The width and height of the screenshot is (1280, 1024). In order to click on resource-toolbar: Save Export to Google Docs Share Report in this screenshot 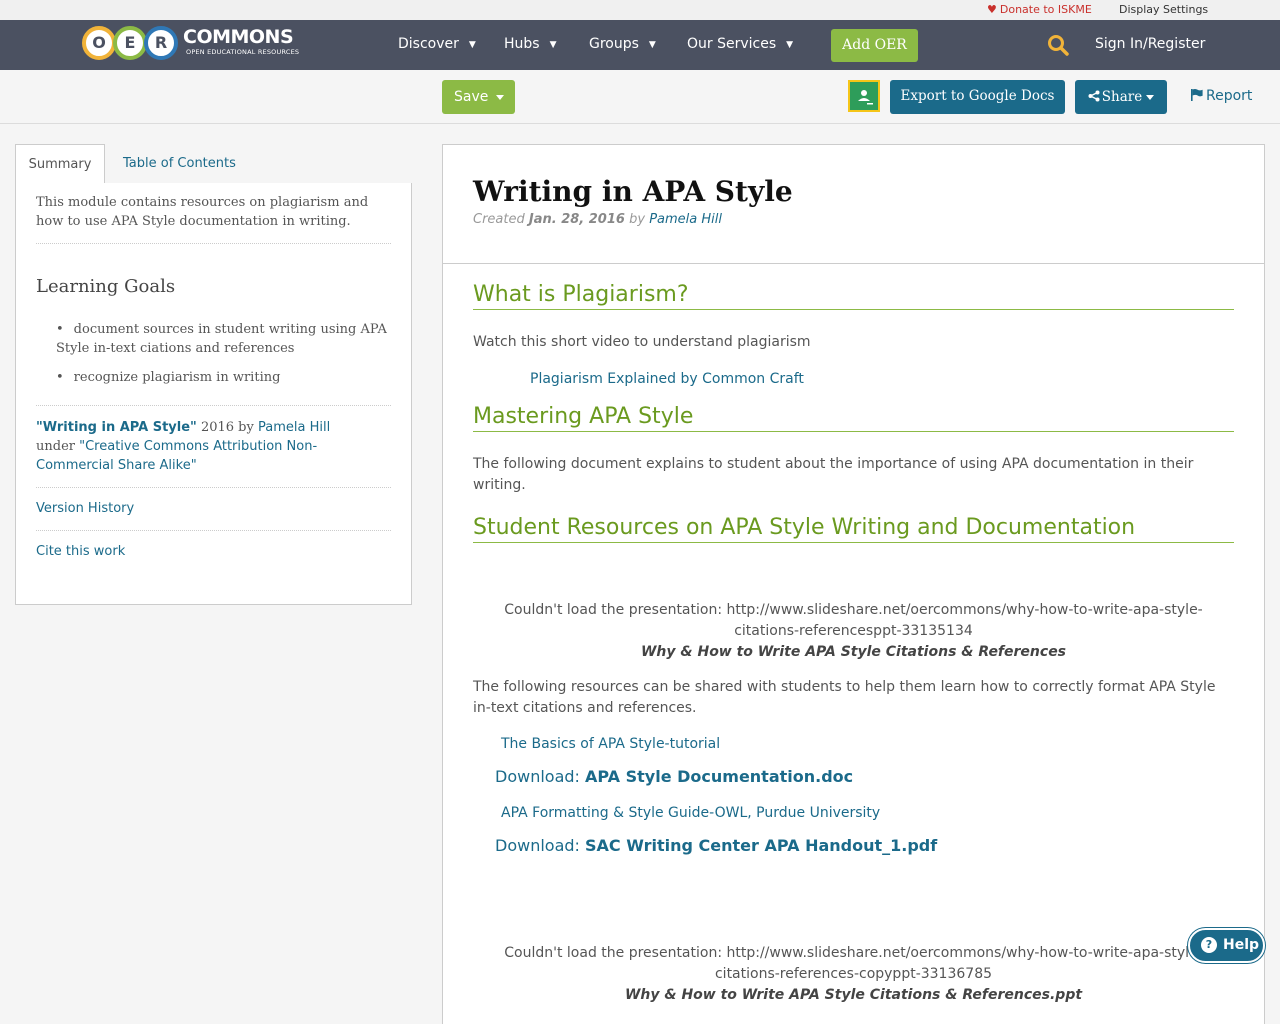, I will do `click(640, 97)`.